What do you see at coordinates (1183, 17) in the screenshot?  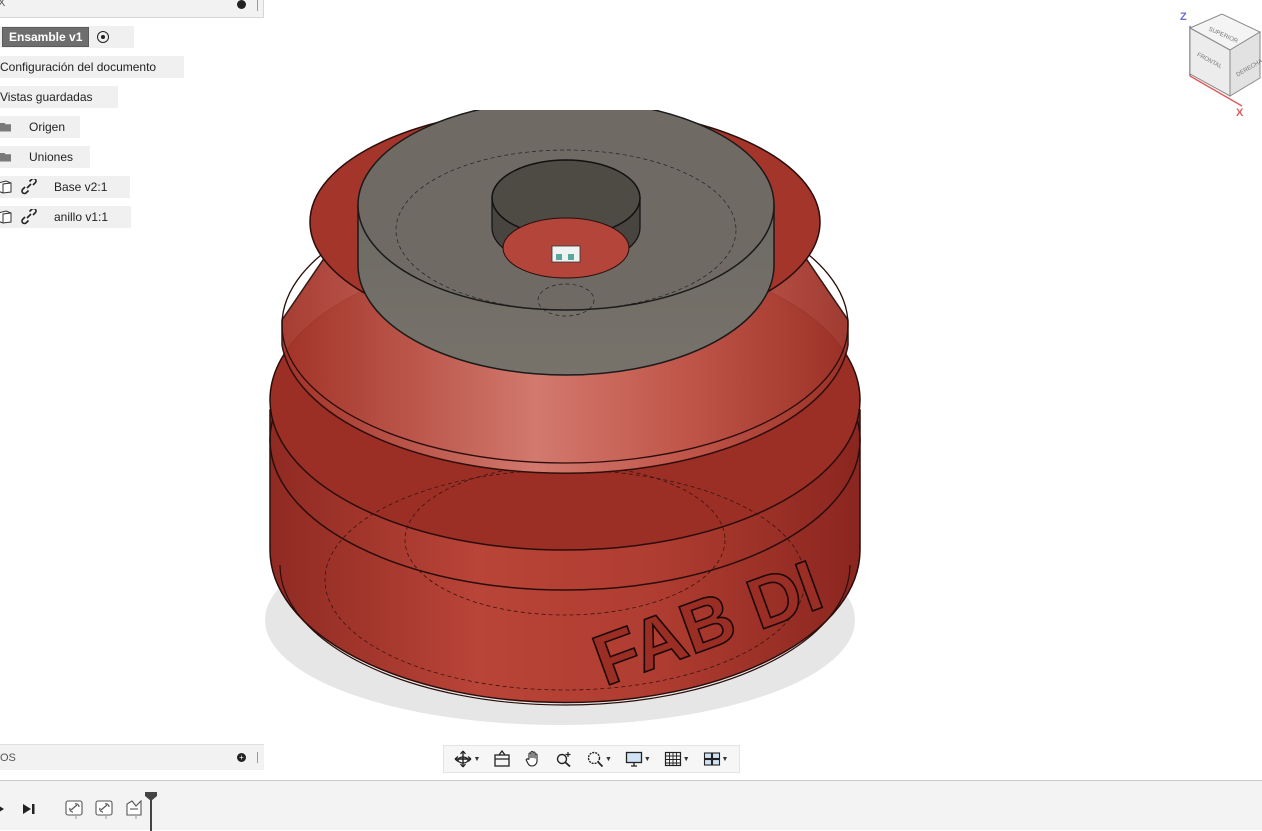 I see `axis-z-label: Z` at bounding box center [1183, 17].